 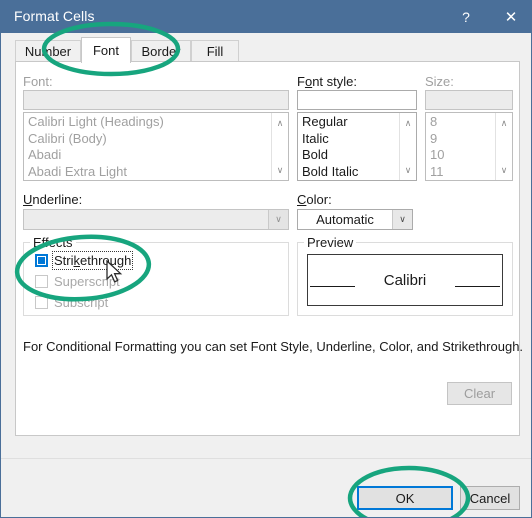 I want to click on checkbox-strikethrough-box, so click(x=41, y=260).